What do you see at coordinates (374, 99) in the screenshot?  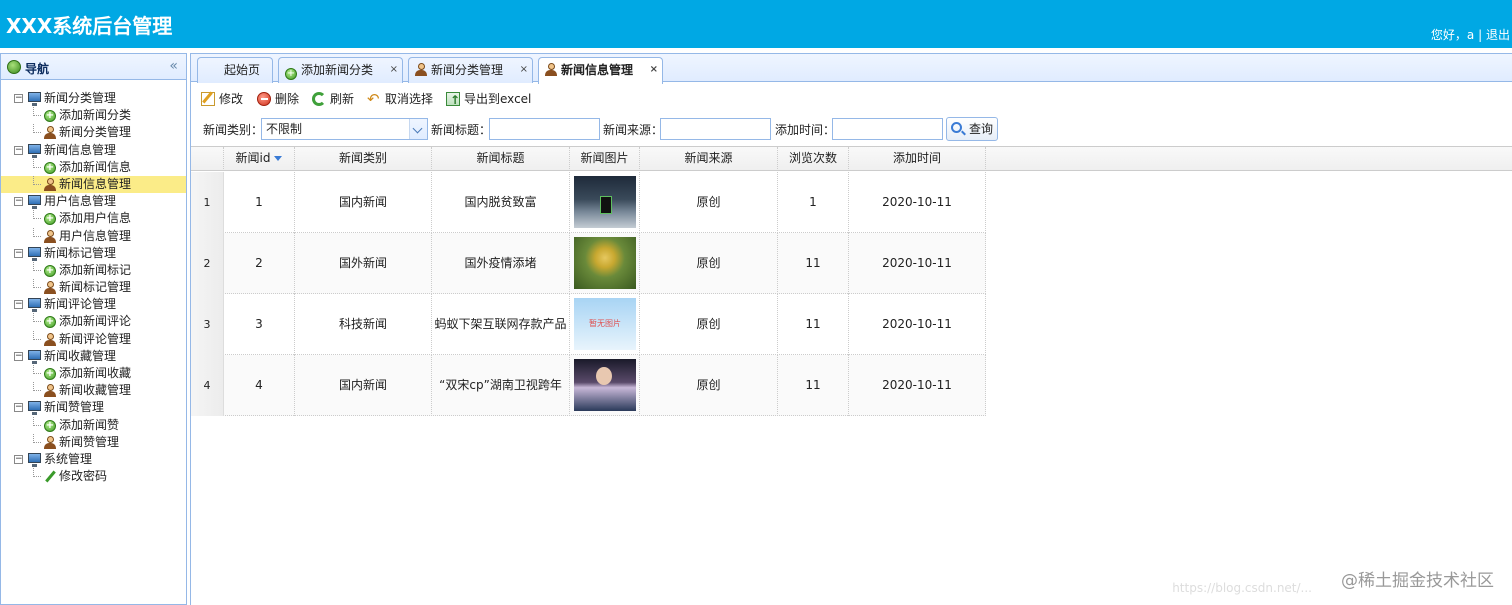 I see `undo-icon` at bounding box center [374, 99].